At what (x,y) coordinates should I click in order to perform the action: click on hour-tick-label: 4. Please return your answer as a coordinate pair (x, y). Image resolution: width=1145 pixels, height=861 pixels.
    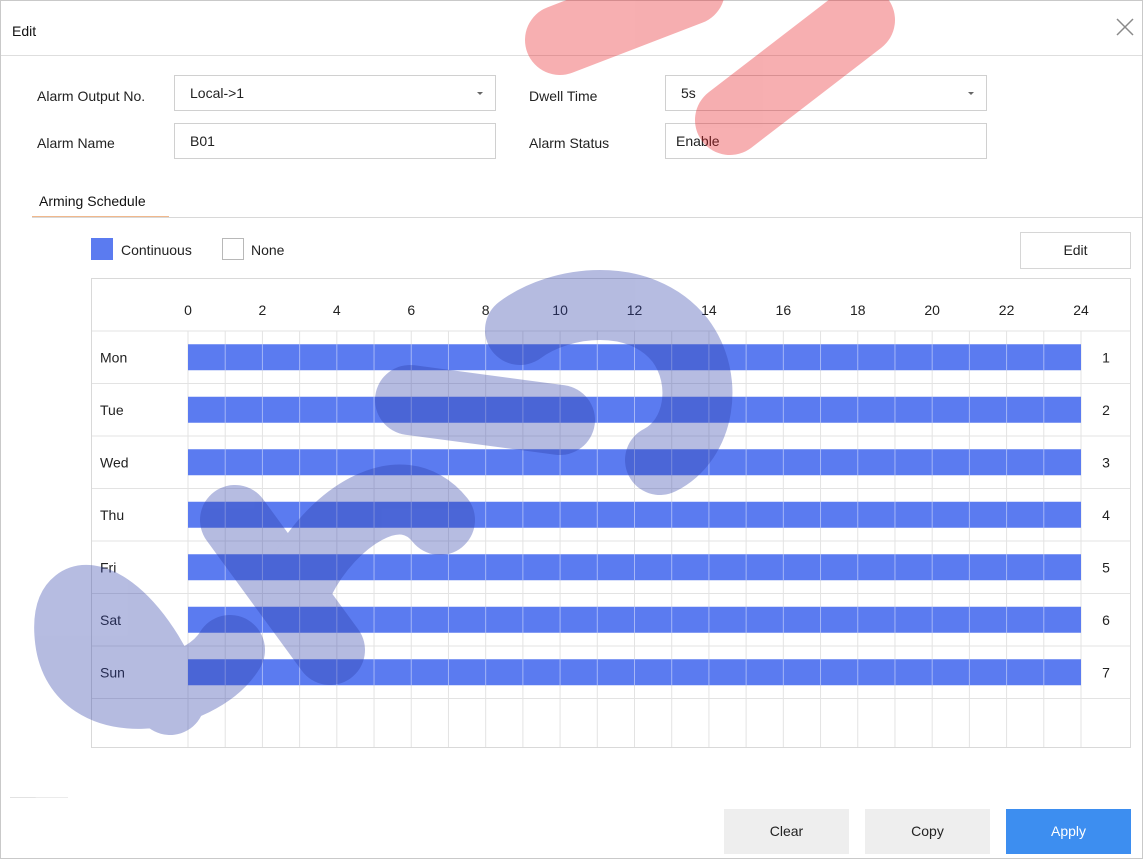
    Looking at the image, I should click on (337, 310).